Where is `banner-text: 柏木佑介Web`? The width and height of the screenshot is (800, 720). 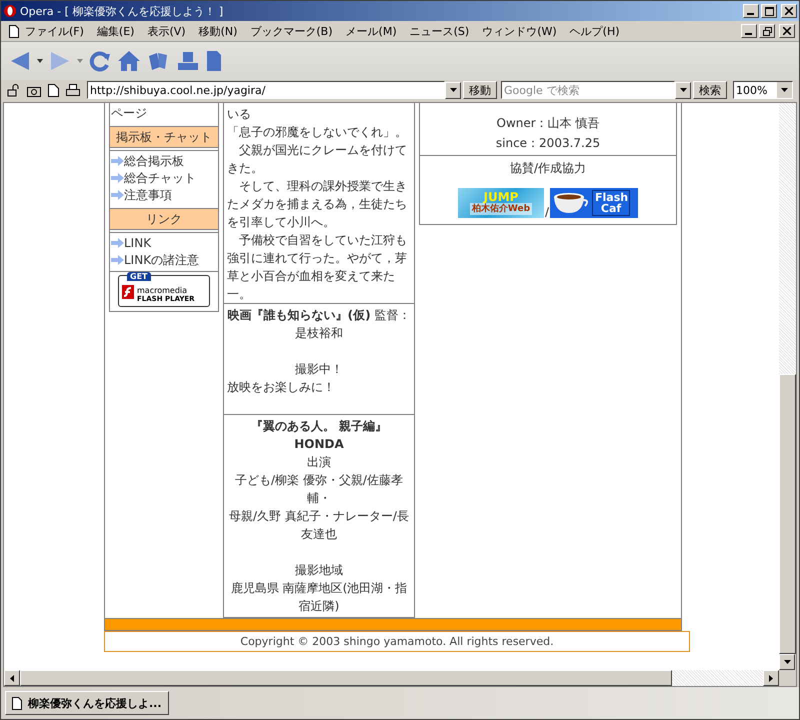 banner-text: 柏木佑介Web is located at coordinates (501, 209).